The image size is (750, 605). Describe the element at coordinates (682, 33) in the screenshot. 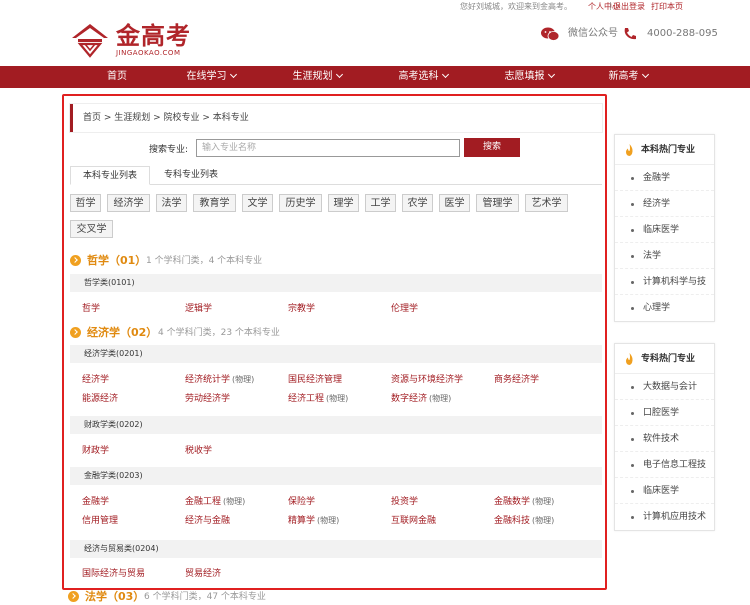

I see `phone-number: 4000-288-095` at that location.